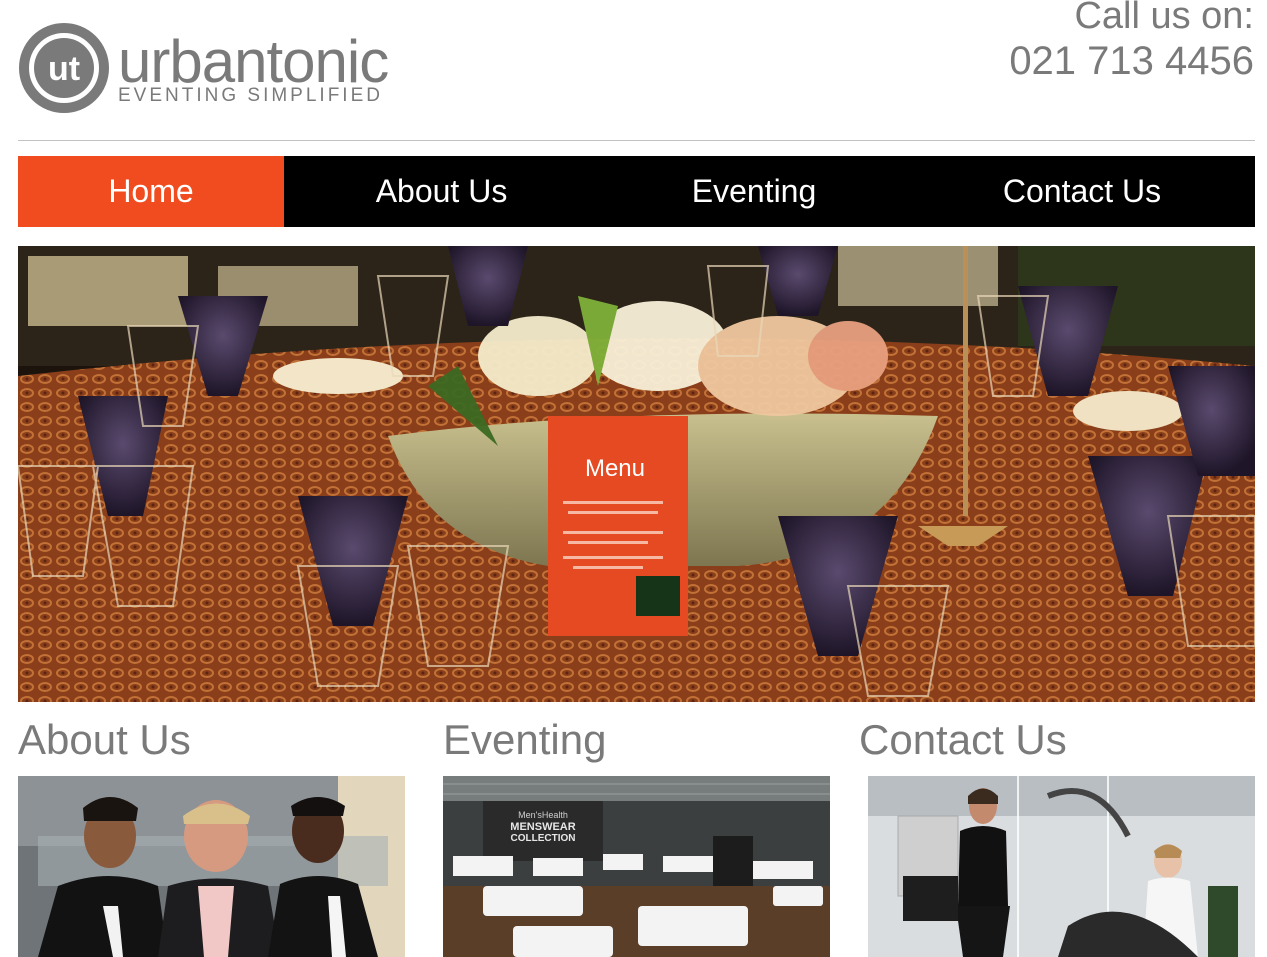  Describe the element at coordinates (636, 140) in the screenshot. I see `header-divider` at that location.